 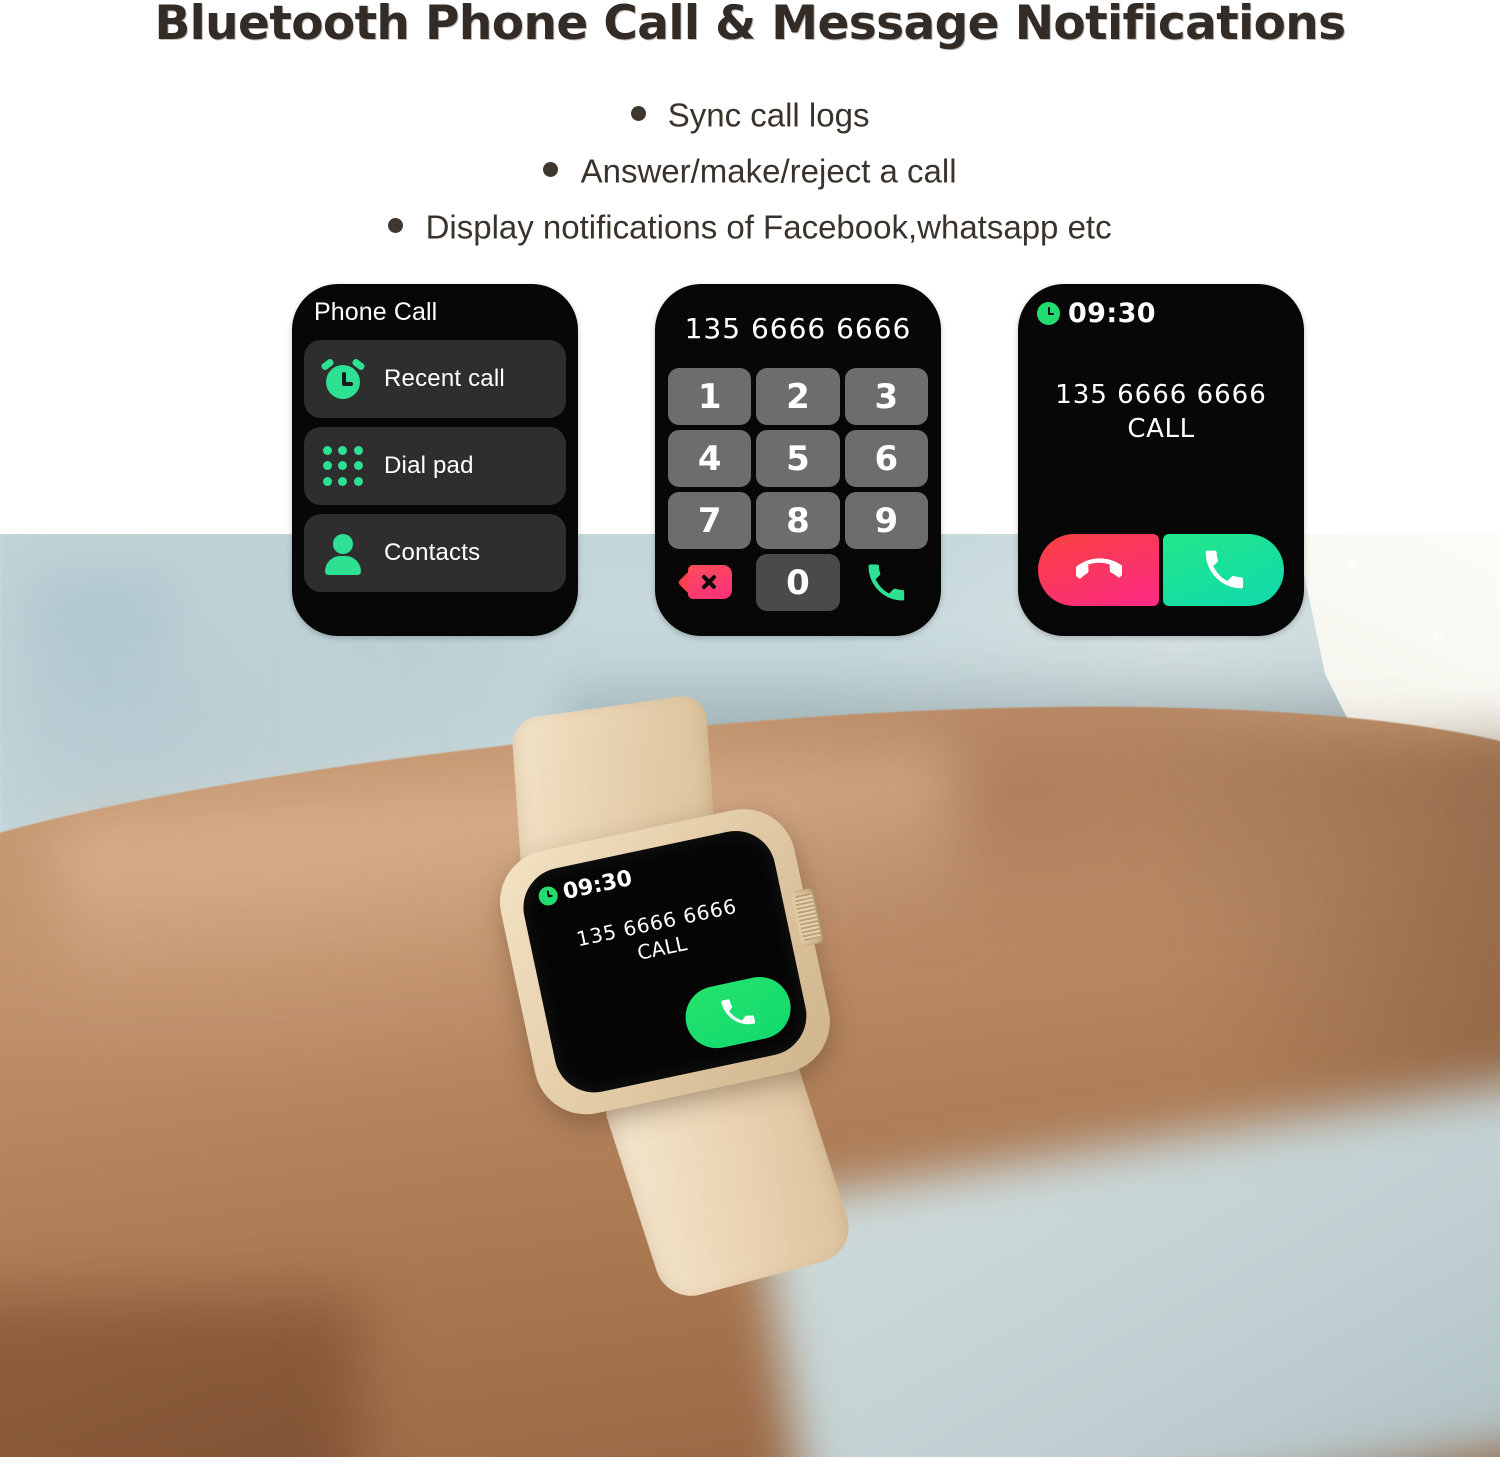 I want to click on decline-call-button, so click(x=1098, y=570).